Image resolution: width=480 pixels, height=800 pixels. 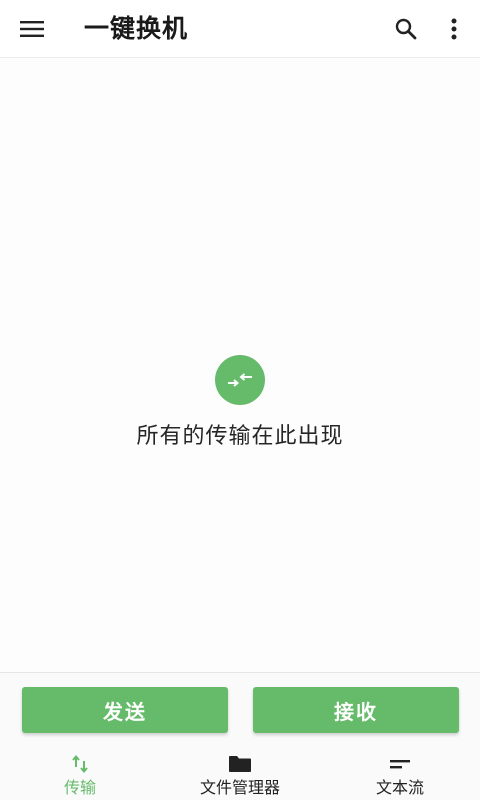 I want to click on folder-icon, so click(x=240, y=764).